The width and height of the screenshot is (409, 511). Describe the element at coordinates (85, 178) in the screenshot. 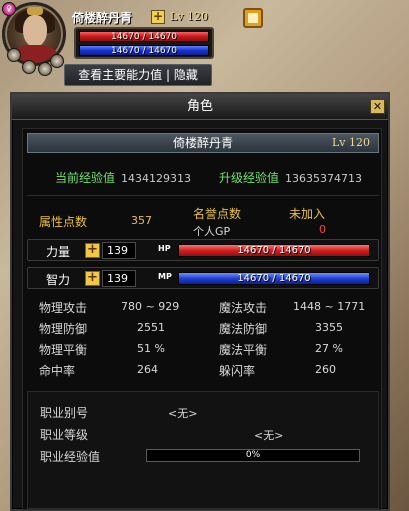

I see `current-exp-label: 当前经验值` at that location.